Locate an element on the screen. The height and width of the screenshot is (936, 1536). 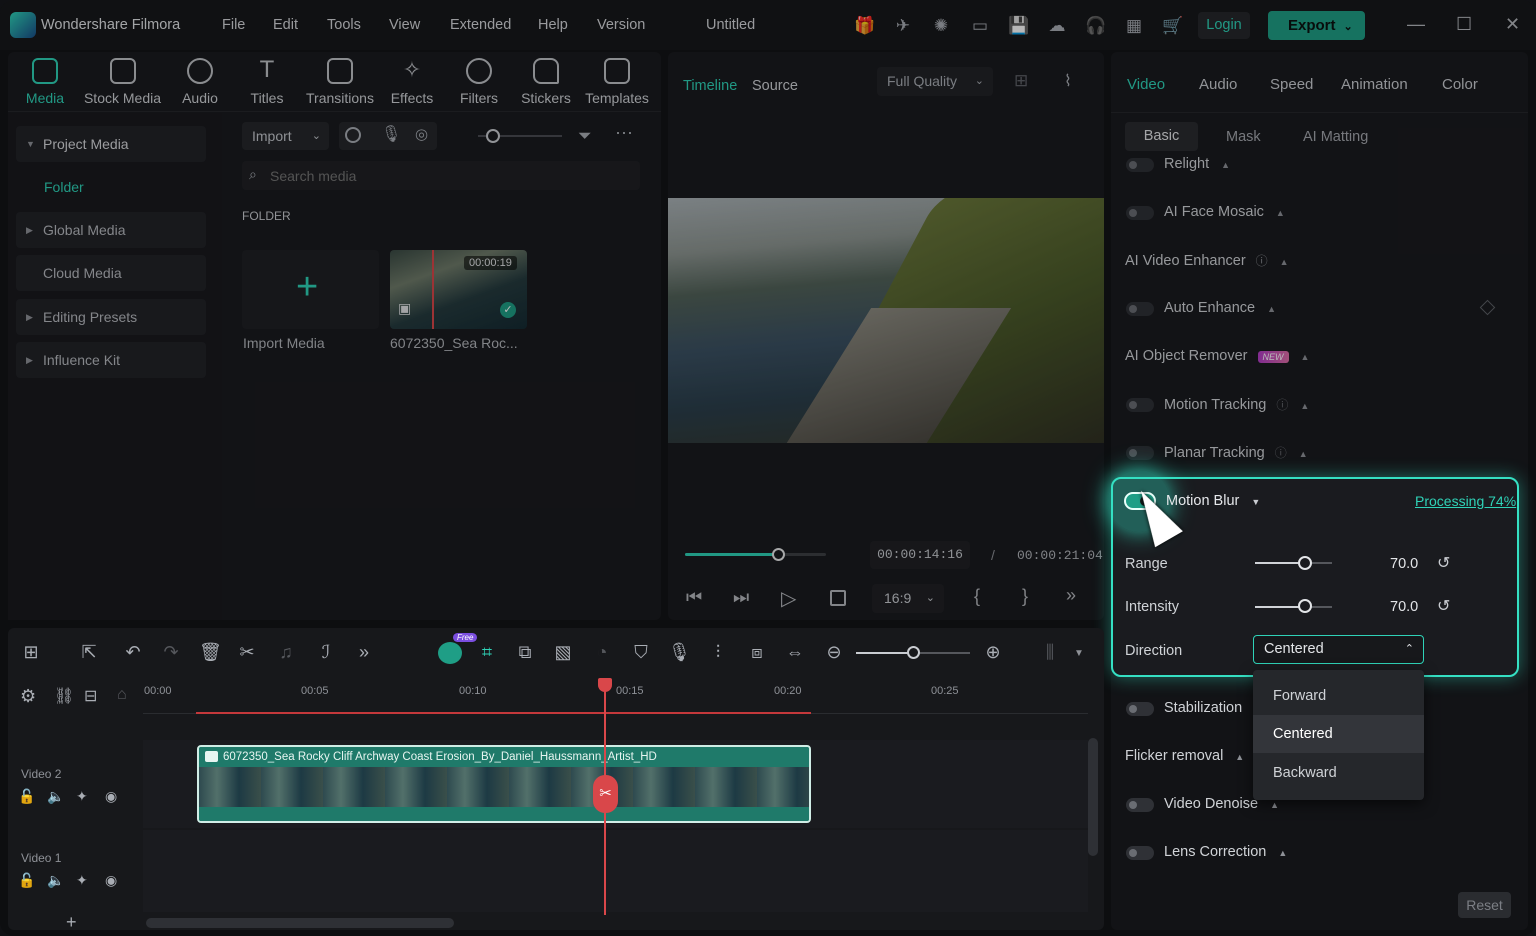
delete-icon: 🗑 is located at coordinates (210, 652).